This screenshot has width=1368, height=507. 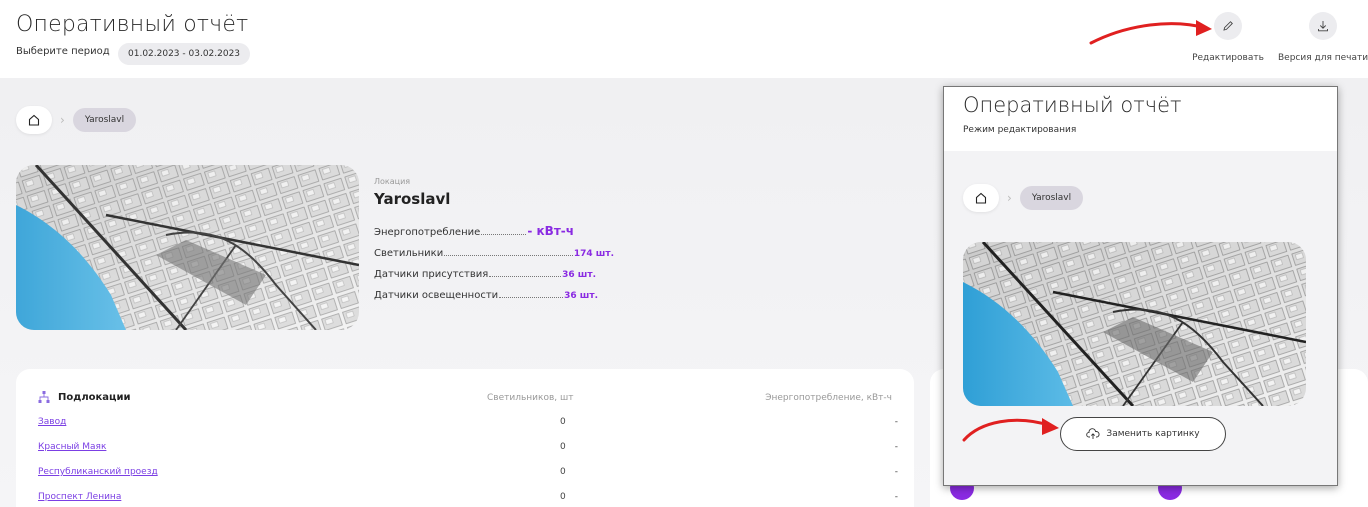 What do you see at coordinates (1323, 58) in the screenshot?
I see `print-version-button-label: Версия для печати` at bounding box center [1323, 58].